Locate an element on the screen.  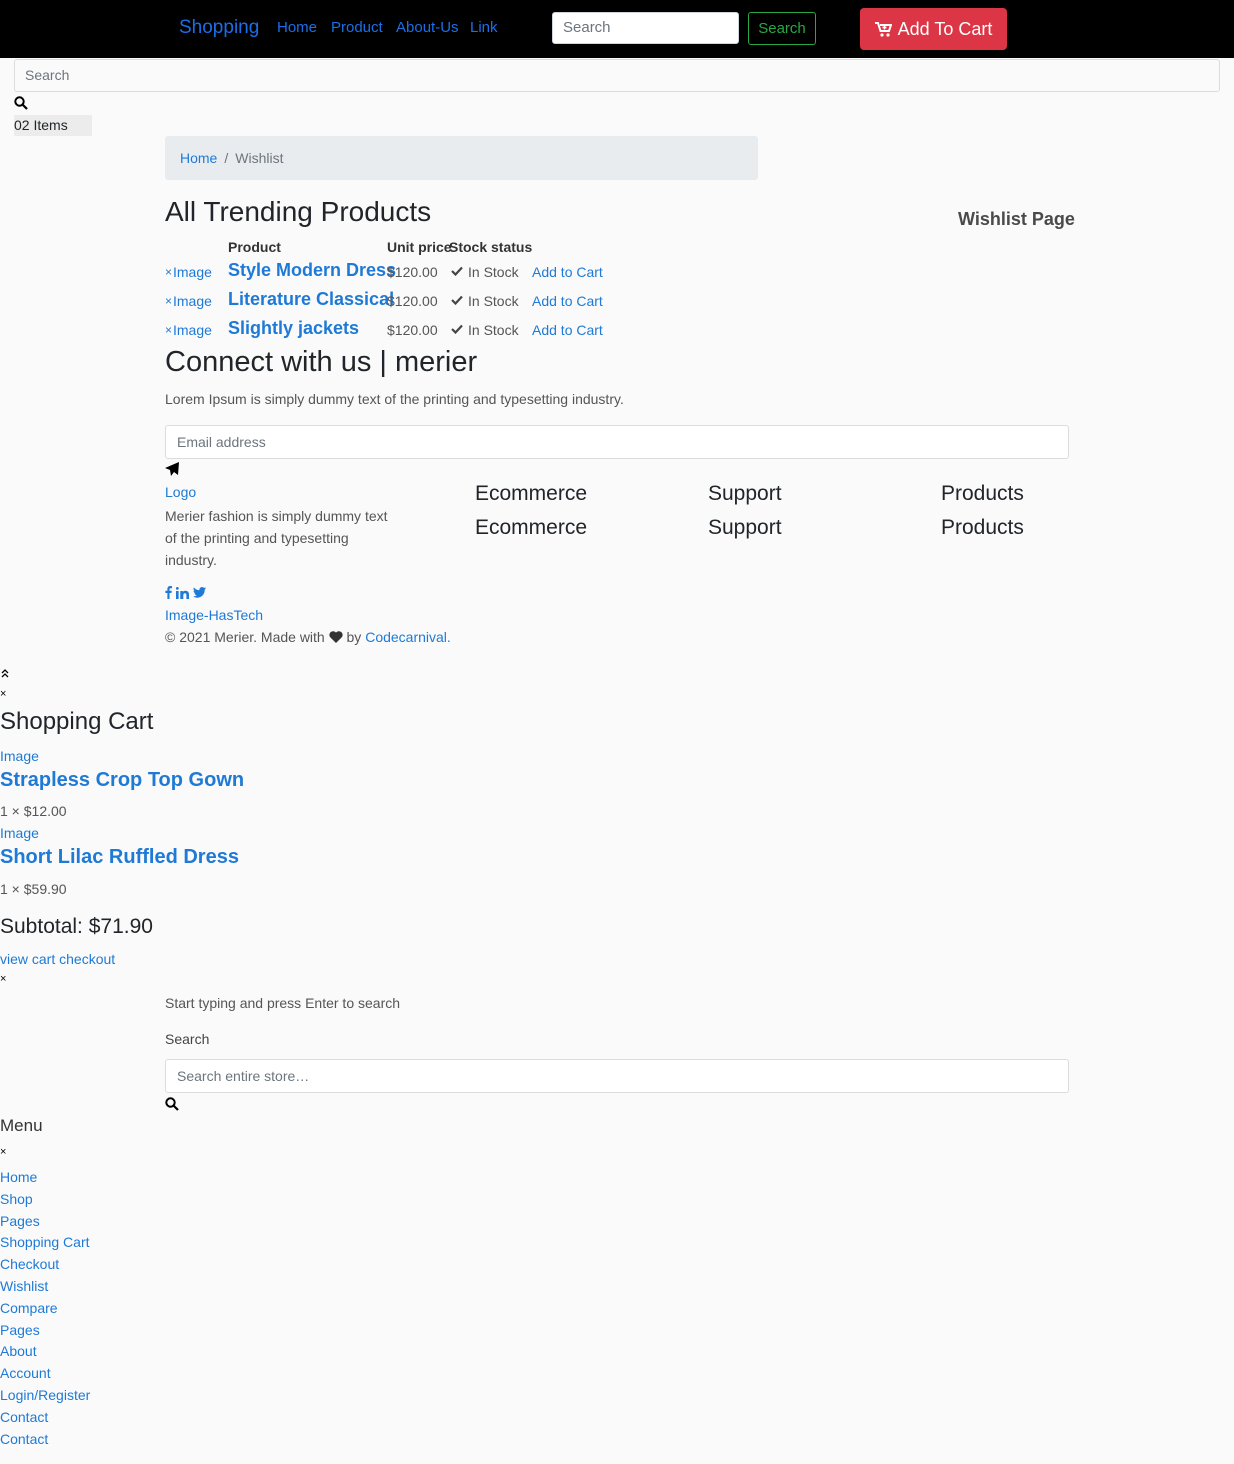
menu-item-compare: Compare is located at coordinates (29, 1308).